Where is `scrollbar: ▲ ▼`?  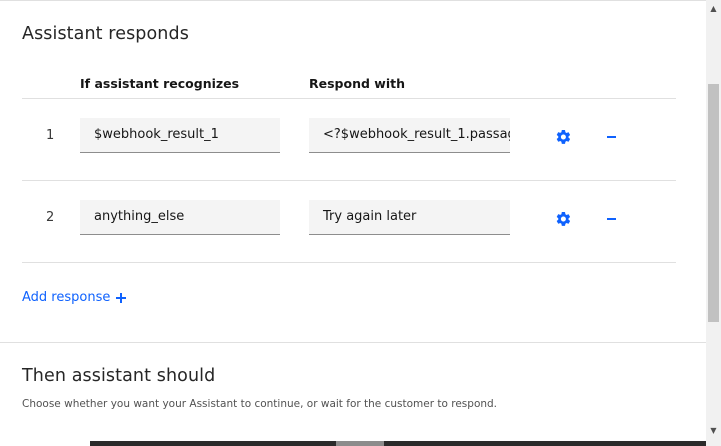 scrollbar: ▲ ▼ is located at coordinates (713, 223).